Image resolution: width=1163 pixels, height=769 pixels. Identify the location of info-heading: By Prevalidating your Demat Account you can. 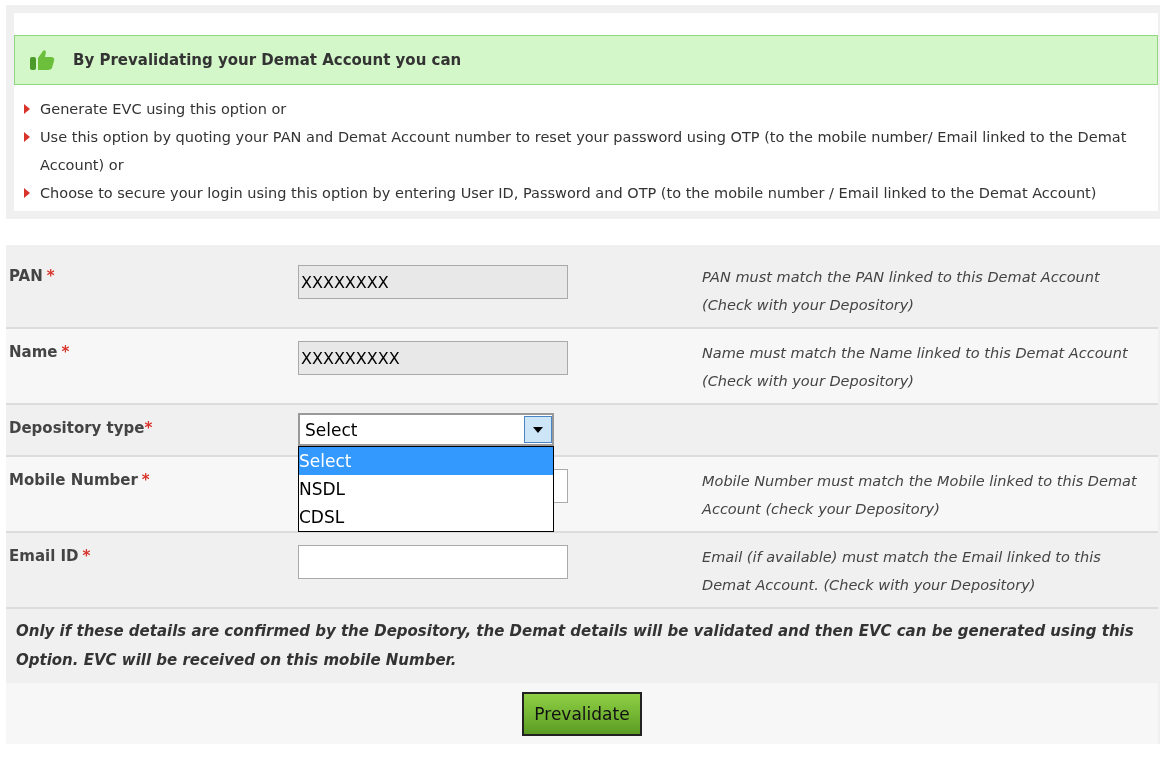
(267, 60).